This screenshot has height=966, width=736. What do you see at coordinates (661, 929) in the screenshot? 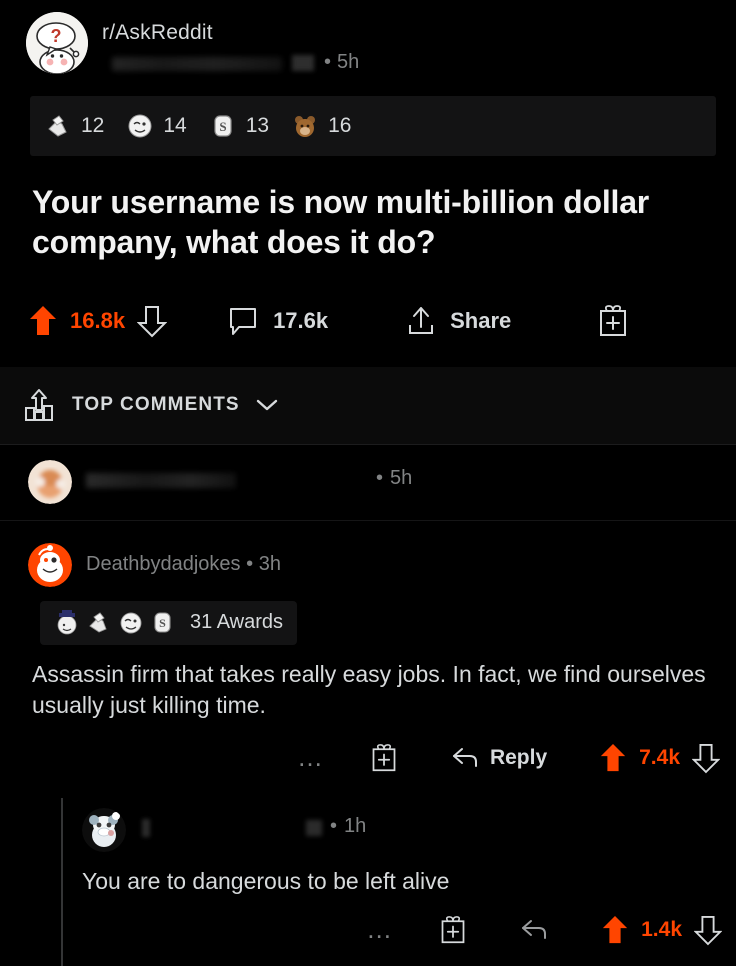
I see `reply-score: 1.4k` at bounding box center [661, 929].